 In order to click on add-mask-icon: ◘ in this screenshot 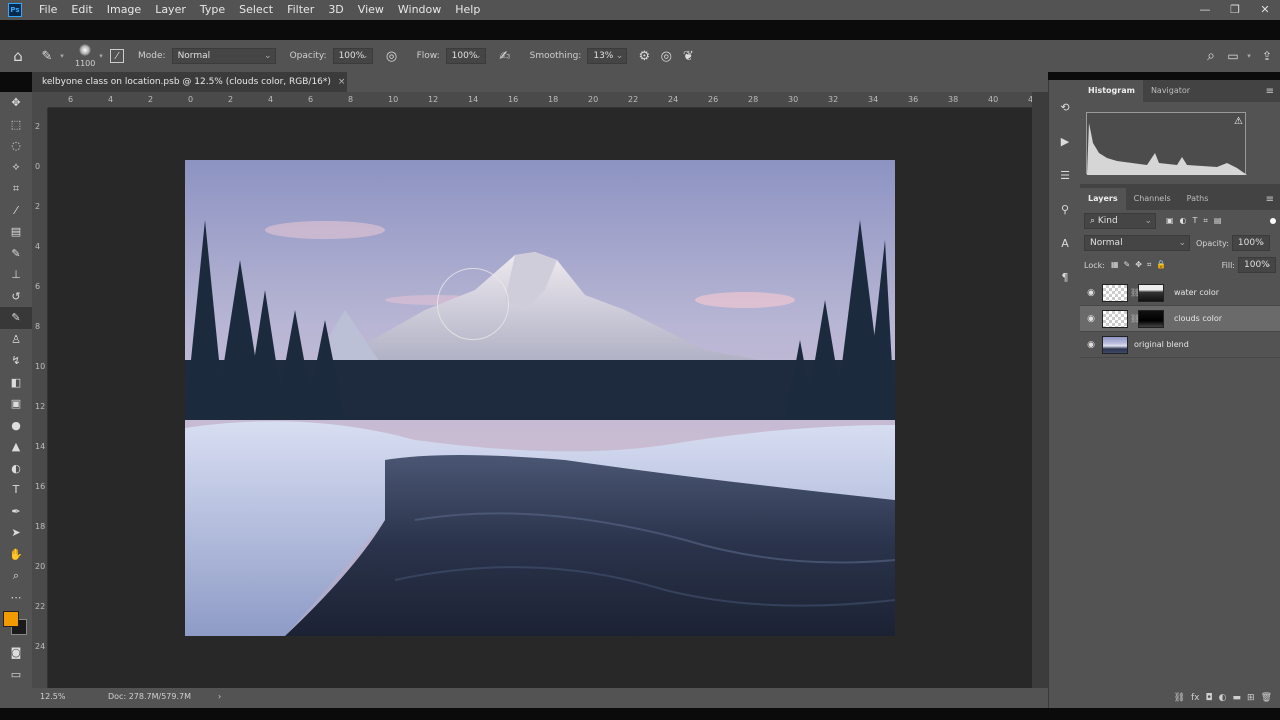, I will do `click(1209, 698)`.